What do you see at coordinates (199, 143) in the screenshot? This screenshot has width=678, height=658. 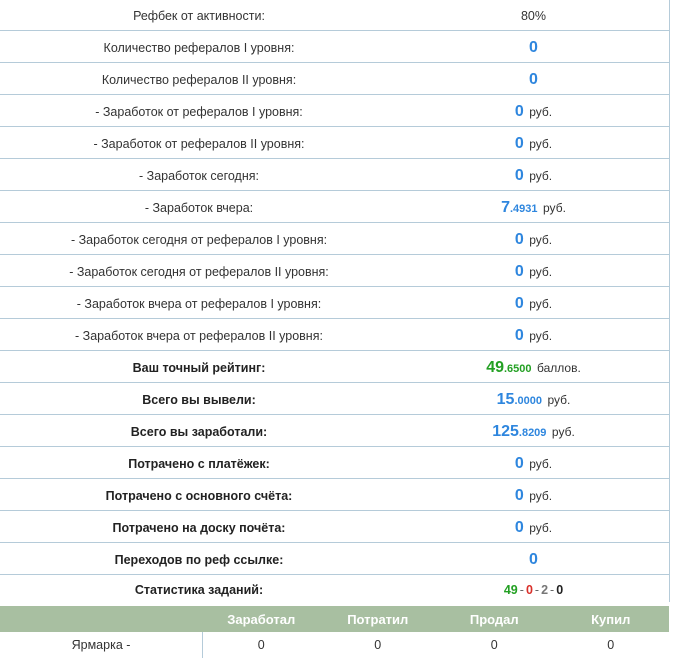 I see `row-label: - Заработок от рефералов II уровня:` at bounding box center [199, 143].